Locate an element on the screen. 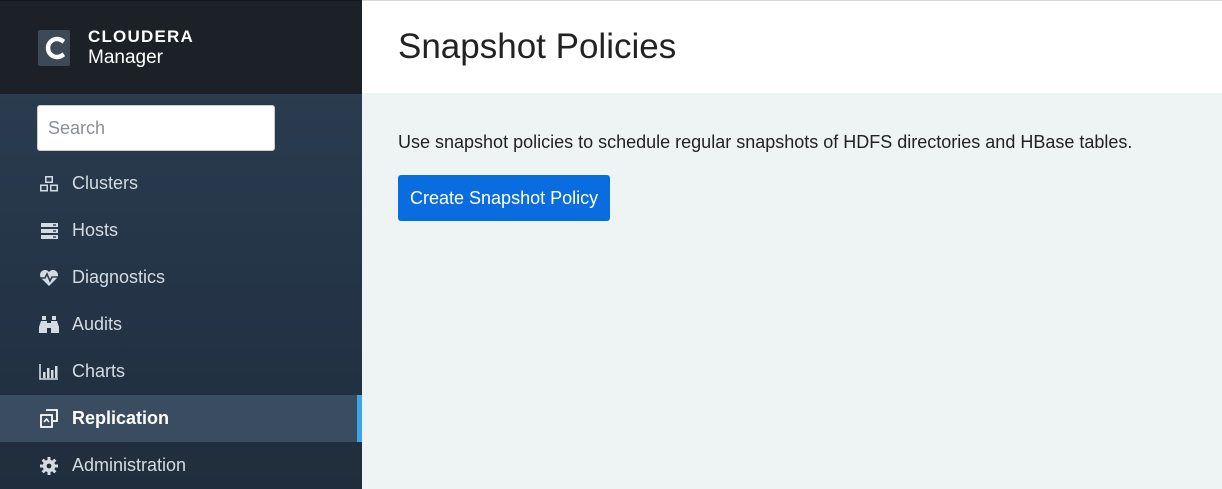 Image resolution: width=1222 pixels, height=489 pixels. sidebar-item-label: Charts is located at coordinates (99, 371).